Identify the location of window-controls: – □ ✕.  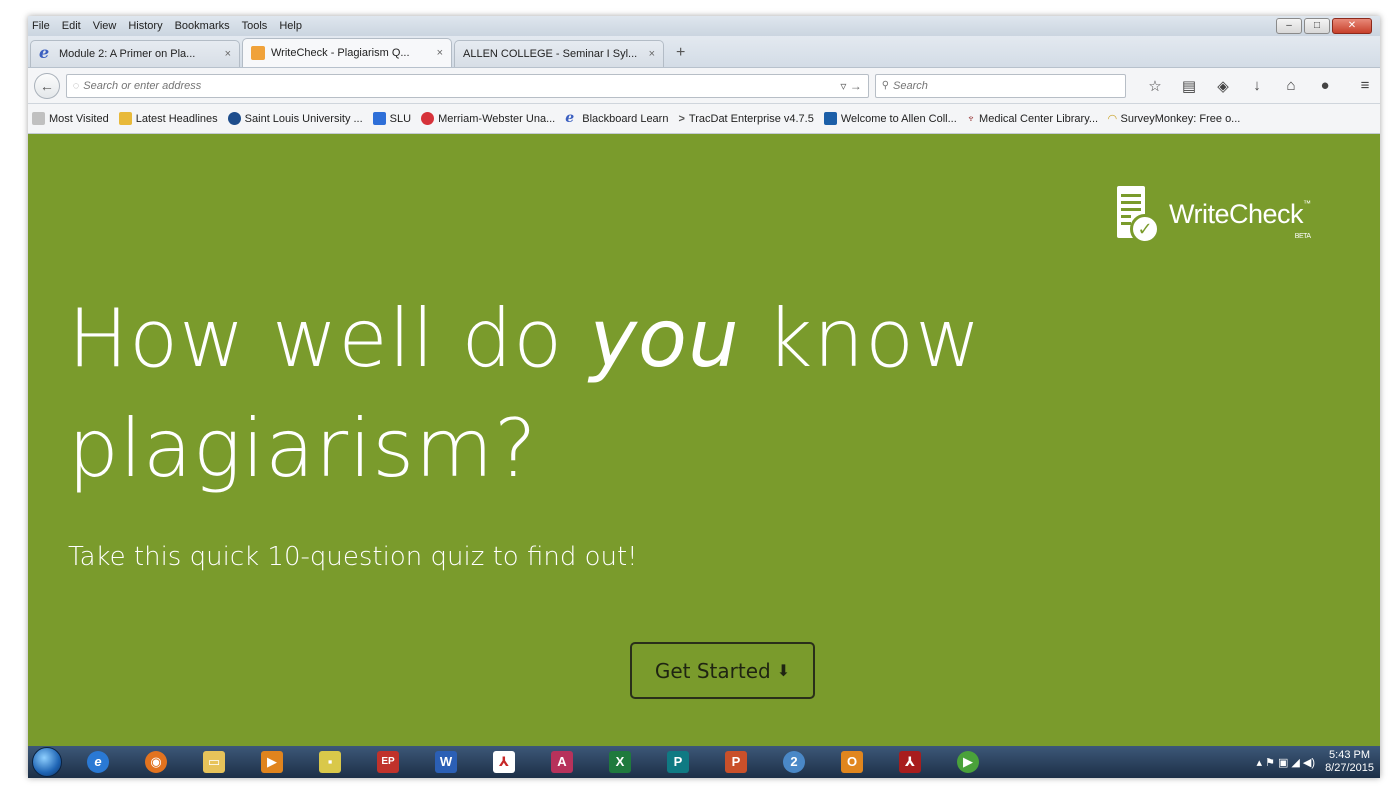
(1324, 26).